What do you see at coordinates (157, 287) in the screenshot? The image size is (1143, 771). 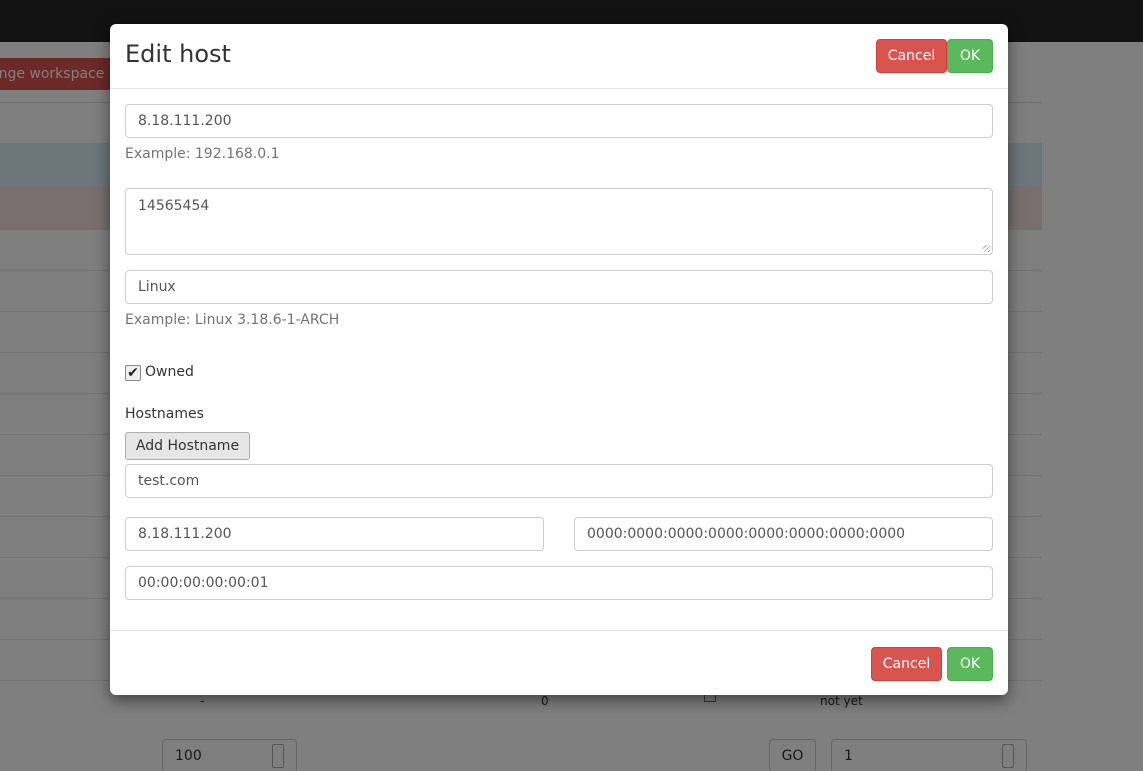 I see `os-value: Linux` at bounding box center [157, 287].